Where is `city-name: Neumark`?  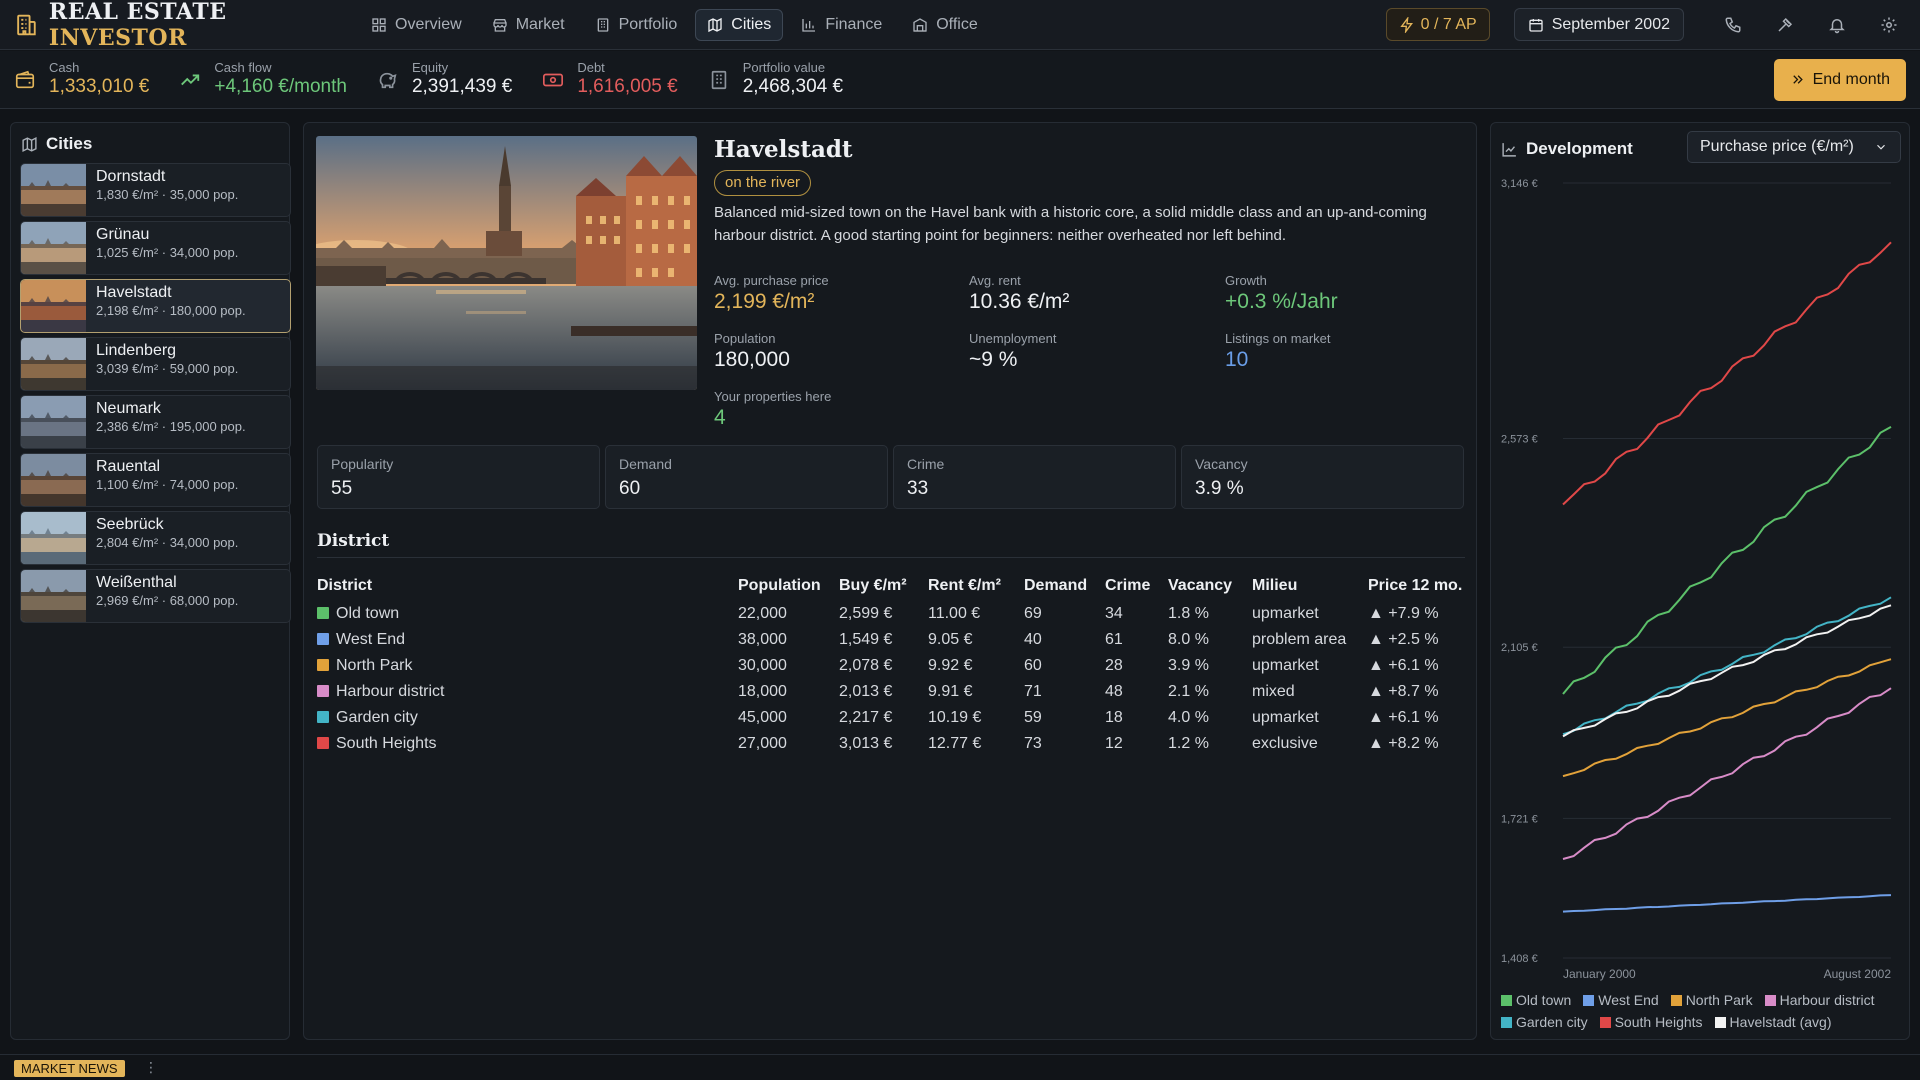 city-name: Neumark is located at coordinates (128, 408).